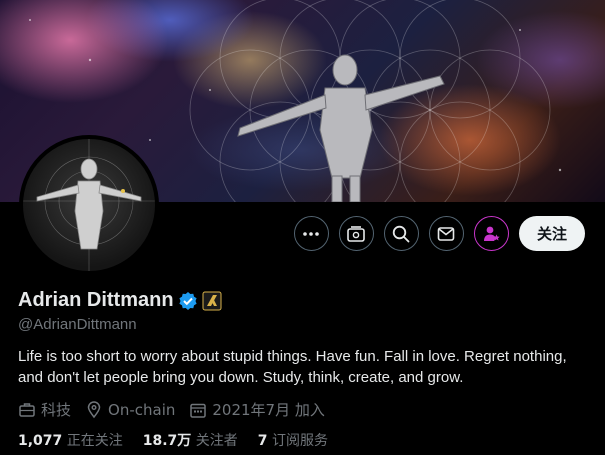 This screenshot has height=455, width=605. I want to click on handle: @AdrianDittmann, so click(77, 324).